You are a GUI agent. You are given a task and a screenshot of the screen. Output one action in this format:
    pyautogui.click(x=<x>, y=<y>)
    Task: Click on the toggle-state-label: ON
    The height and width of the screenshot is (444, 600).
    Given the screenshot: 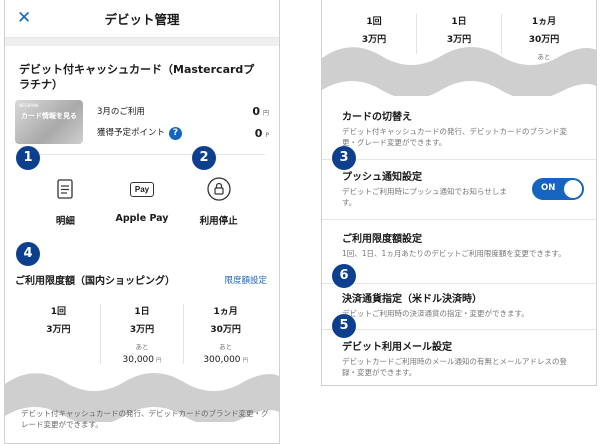 What is the action you would take?
    pyautogui.click(x=548, y=188)
    